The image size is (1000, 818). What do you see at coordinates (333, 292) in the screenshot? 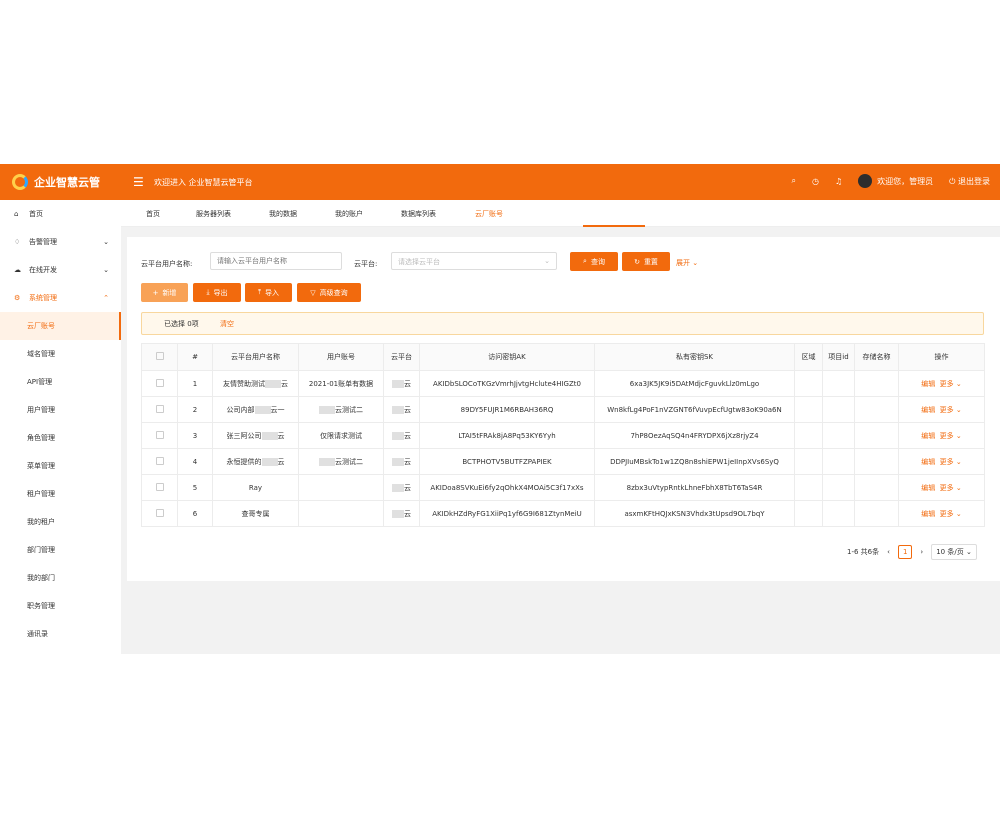
I see `advanced-search-label: 高级查询` at bounding box center [333, 292].